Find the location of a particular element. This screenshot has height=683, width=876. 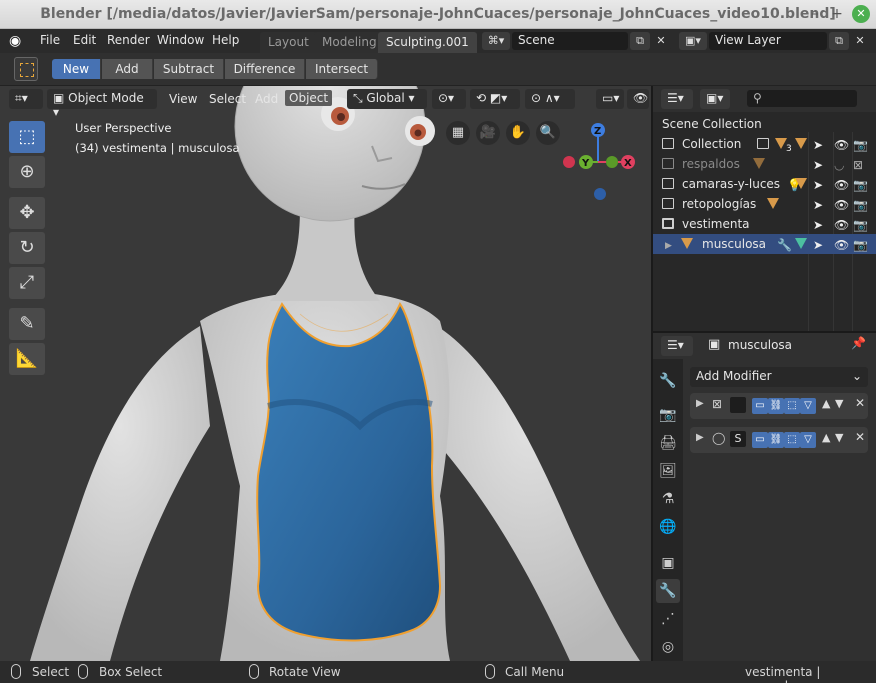

add-modifier-dropdown: Add Modifier ⌄ is located at coordinates (779, 377).